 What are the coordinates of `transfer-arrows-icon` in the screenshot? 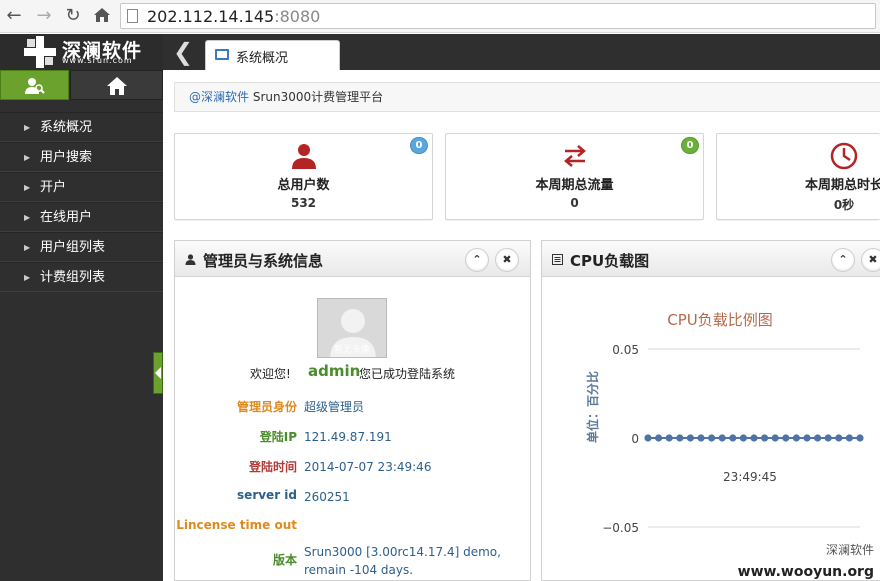 It's located at (574, 156).